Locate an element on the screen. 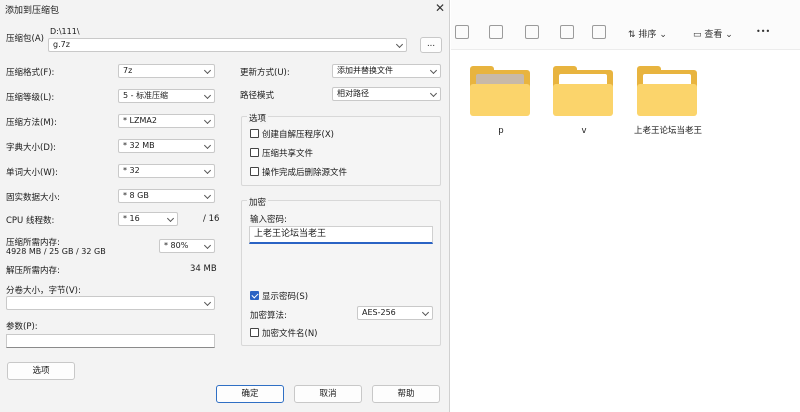 This screenshot has width=800, height=412. memory-detail: 4928 MB / 25 GB / 32 GB is located at coordinates (56, 251).